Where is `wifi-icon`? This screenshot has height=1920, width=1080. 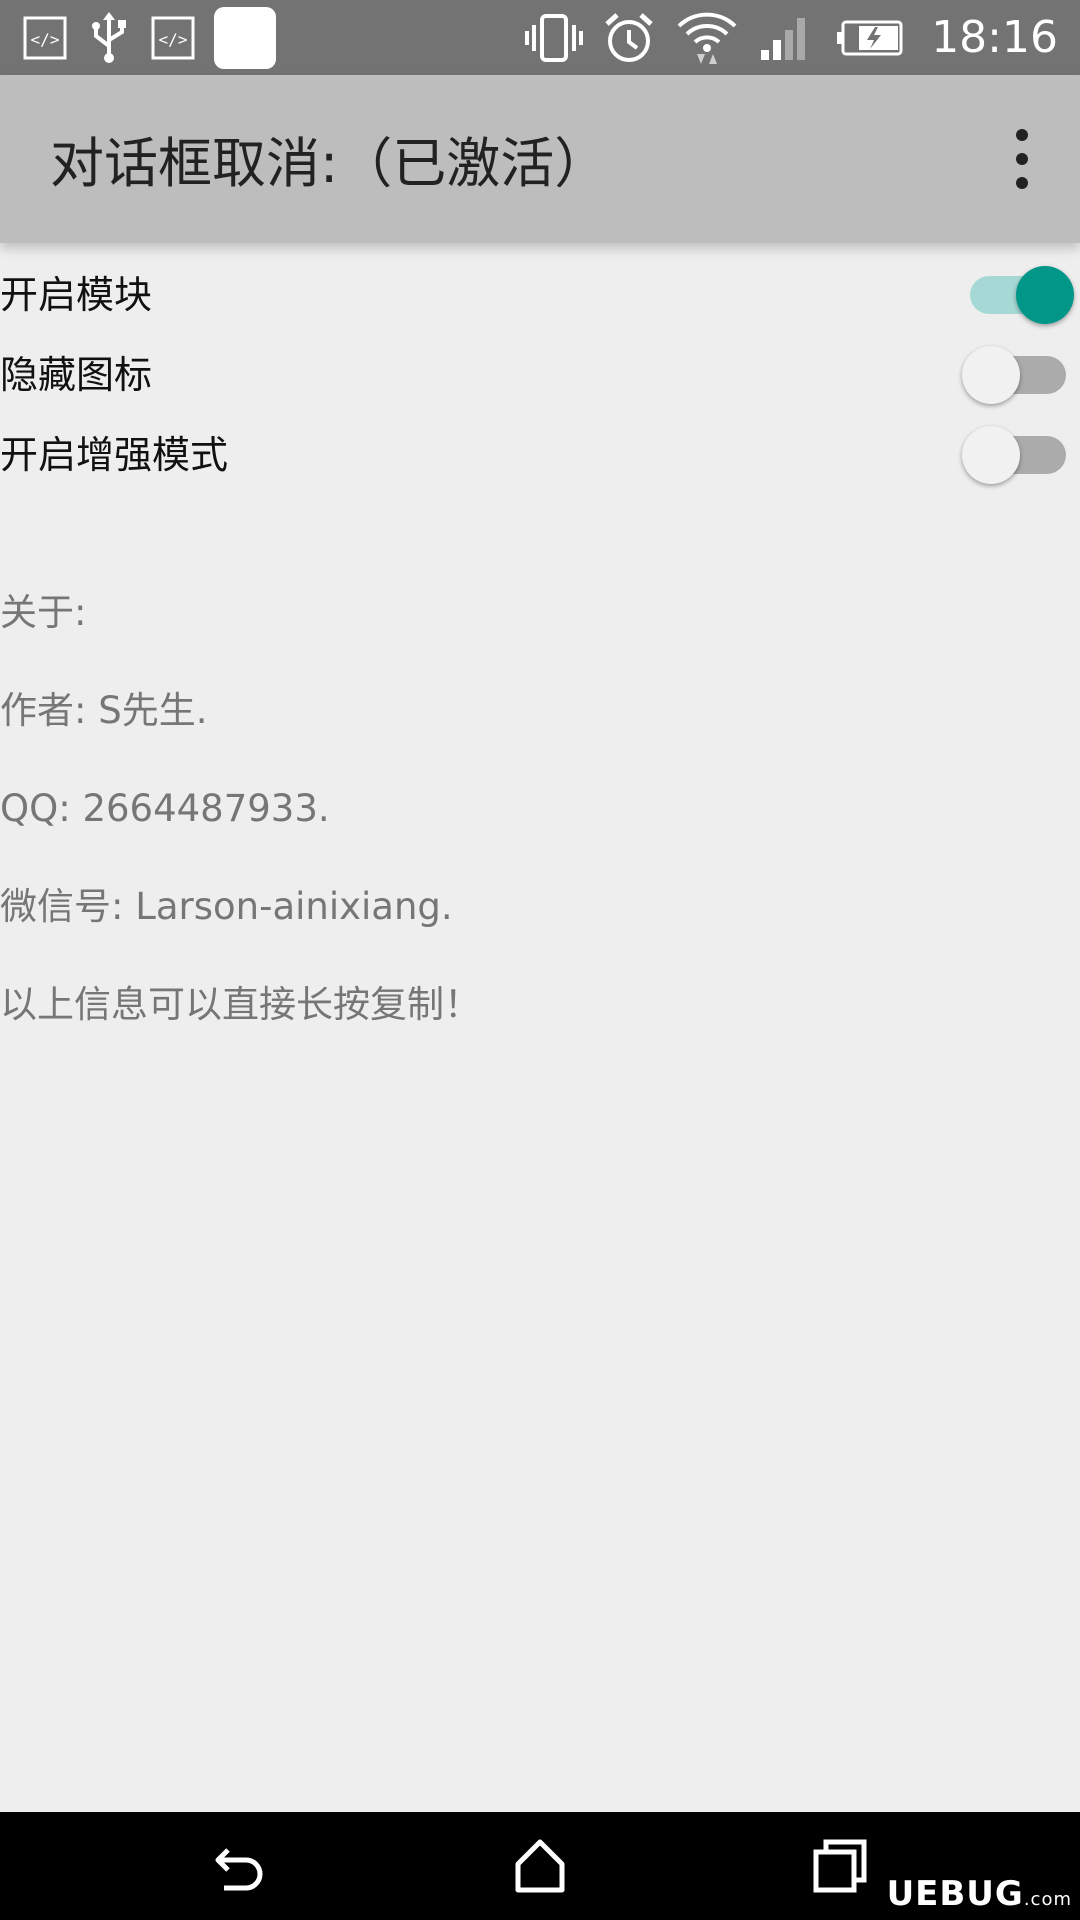 wifi-icon is located at coordinates (707, 38).